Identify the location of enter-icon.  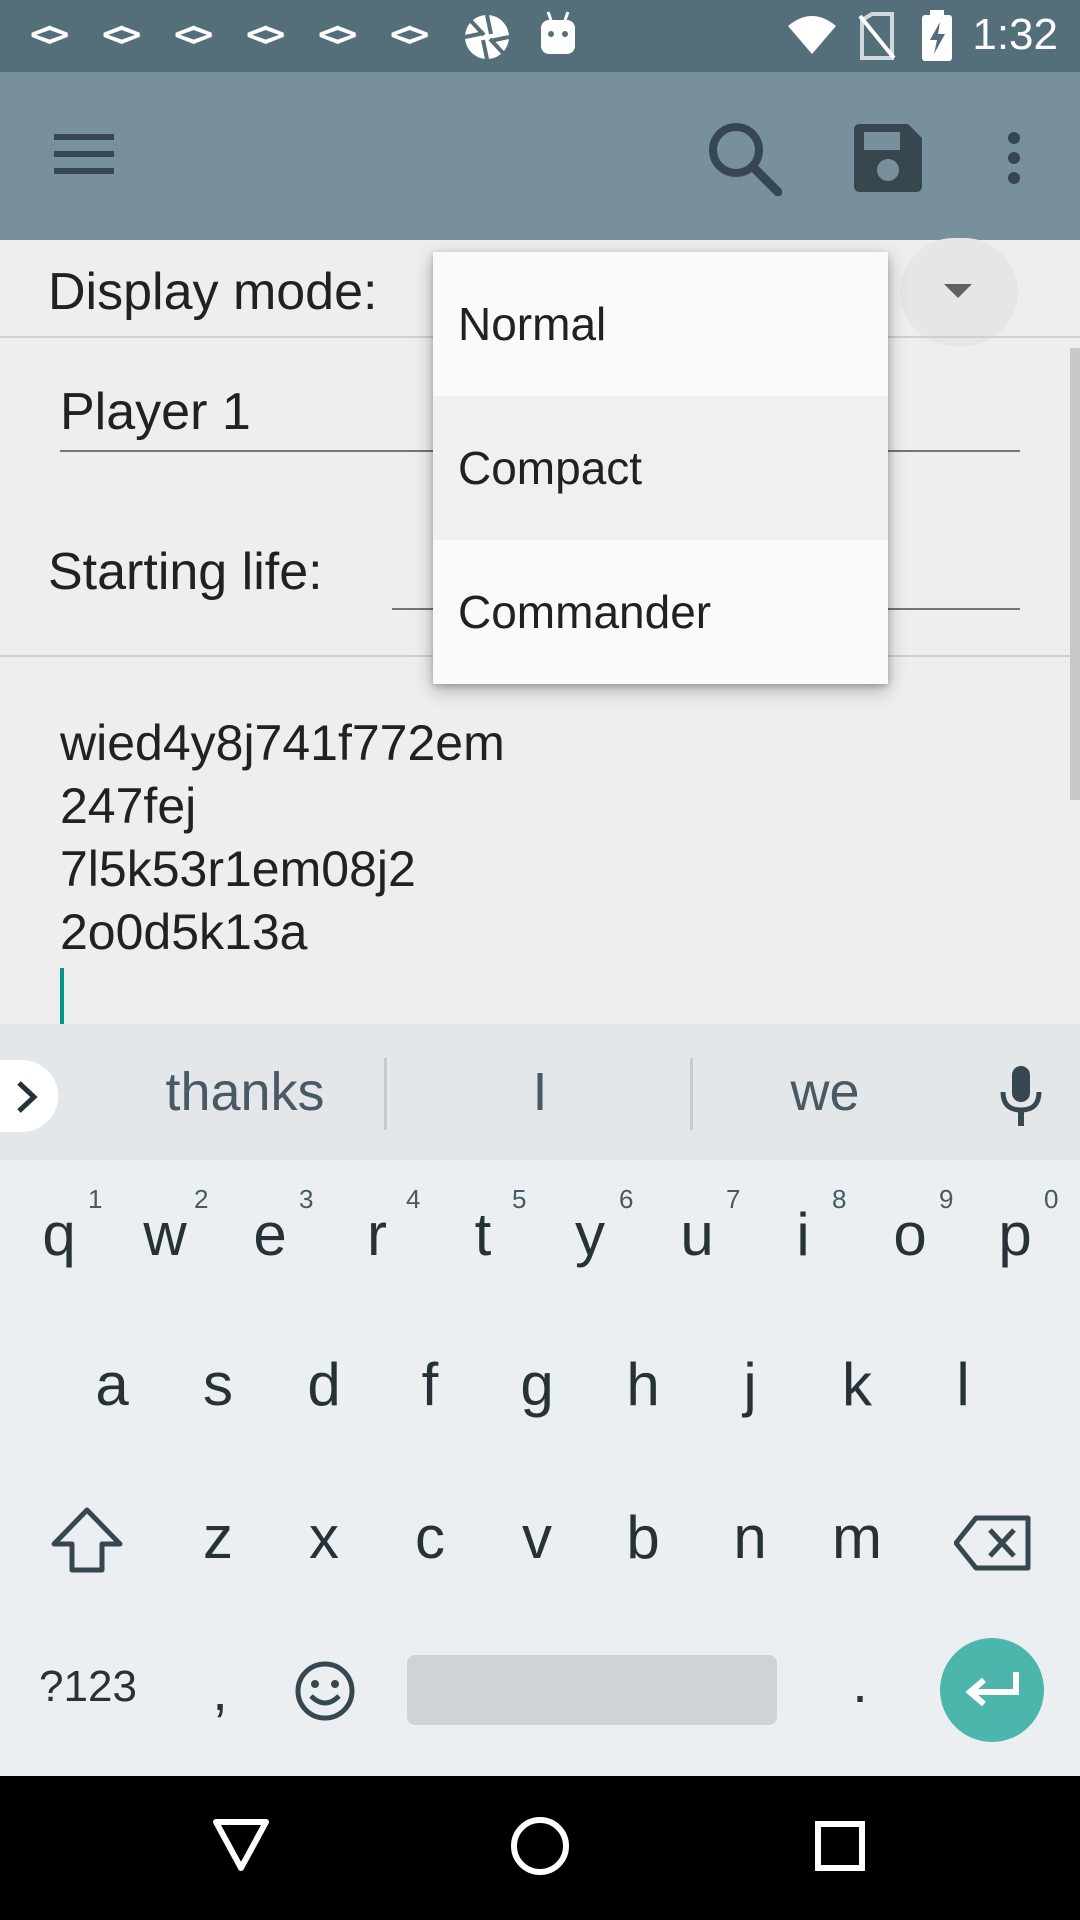
(992, 1689).